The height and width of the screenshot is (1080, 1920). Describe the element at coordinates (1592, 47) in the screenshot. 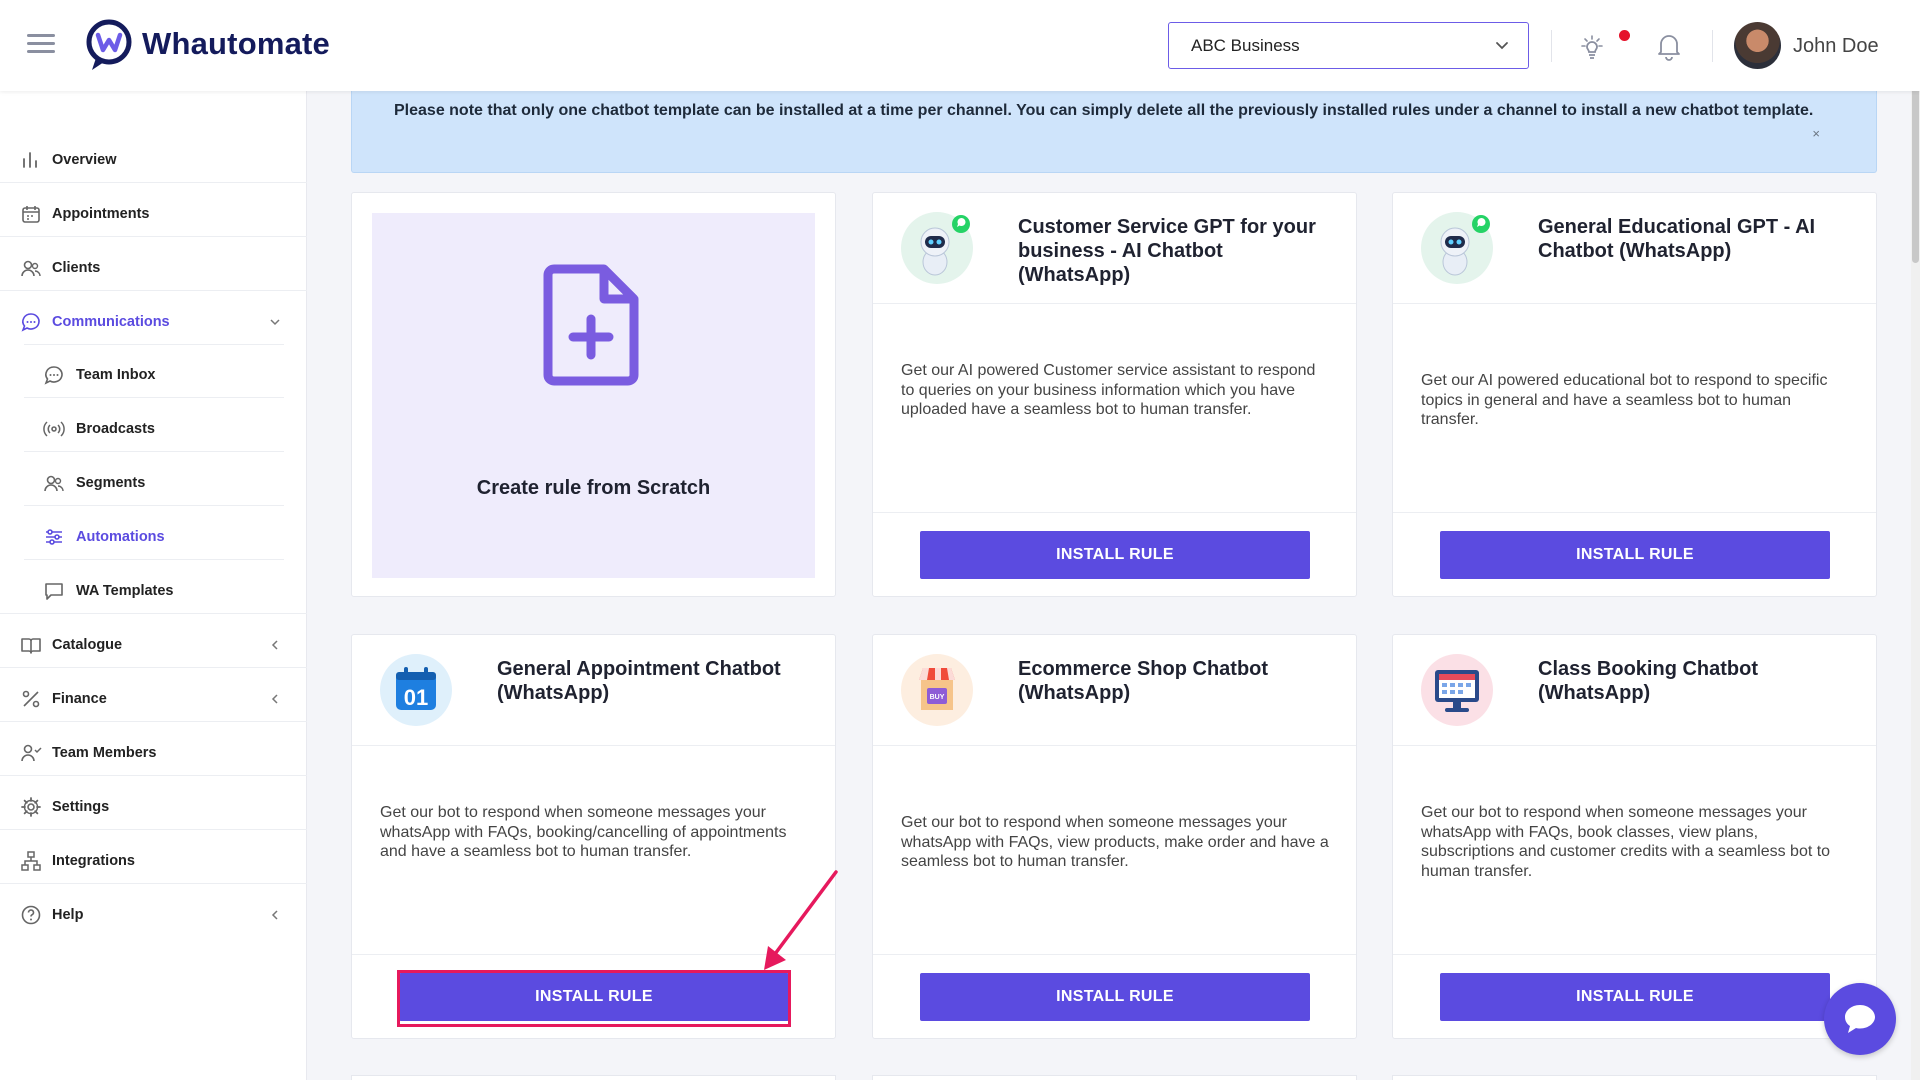

I see `lightbulb-icon` at that location.